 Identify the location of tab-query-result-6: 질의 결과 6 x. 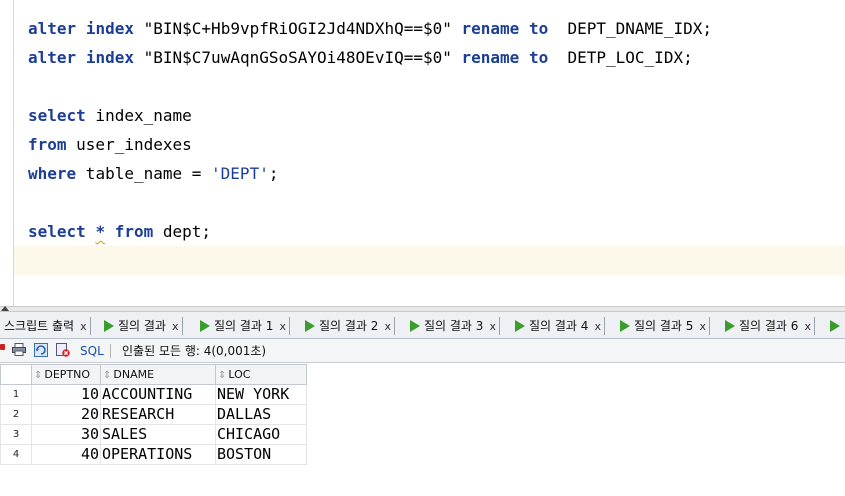
(770, 326).